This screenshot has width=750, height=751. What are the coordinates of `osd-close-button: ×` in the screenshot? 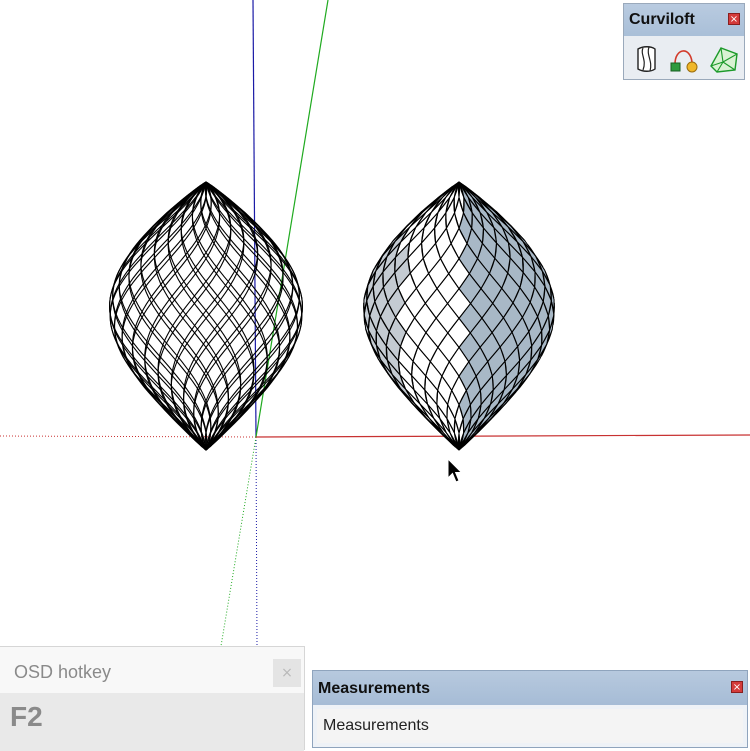 It's located at (287, 673).